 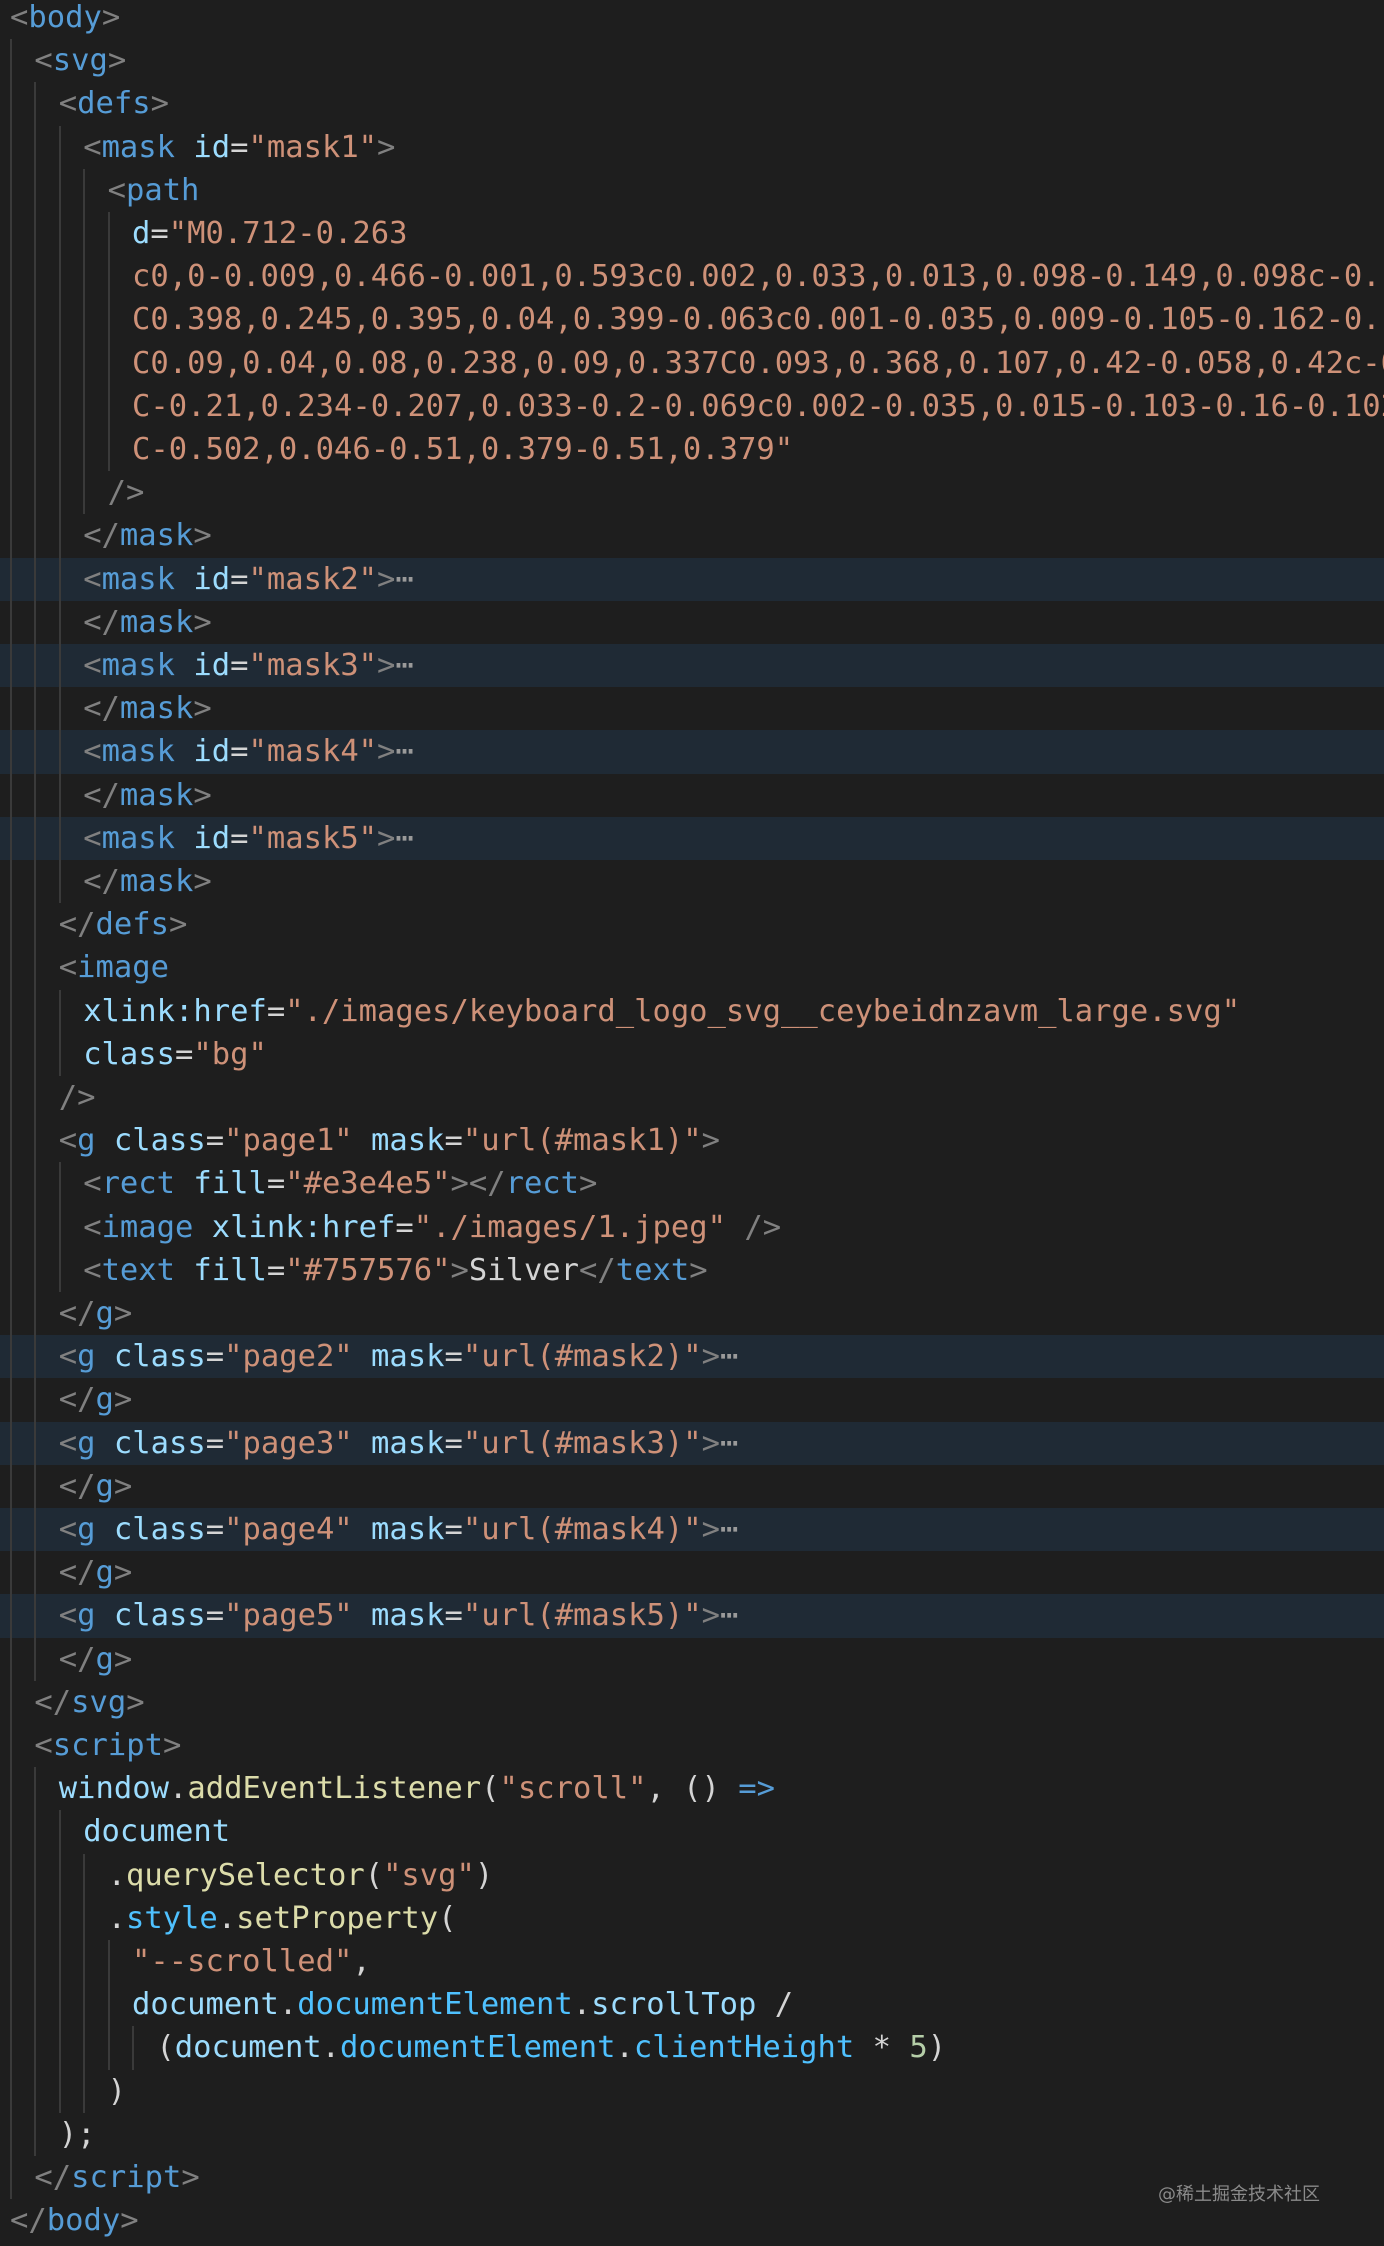 What do you see at coordinates (692, 838) in the screenshot?
I see `code-line-folded: <mask id="mask5">⋯` at bounding box center [692, 838].